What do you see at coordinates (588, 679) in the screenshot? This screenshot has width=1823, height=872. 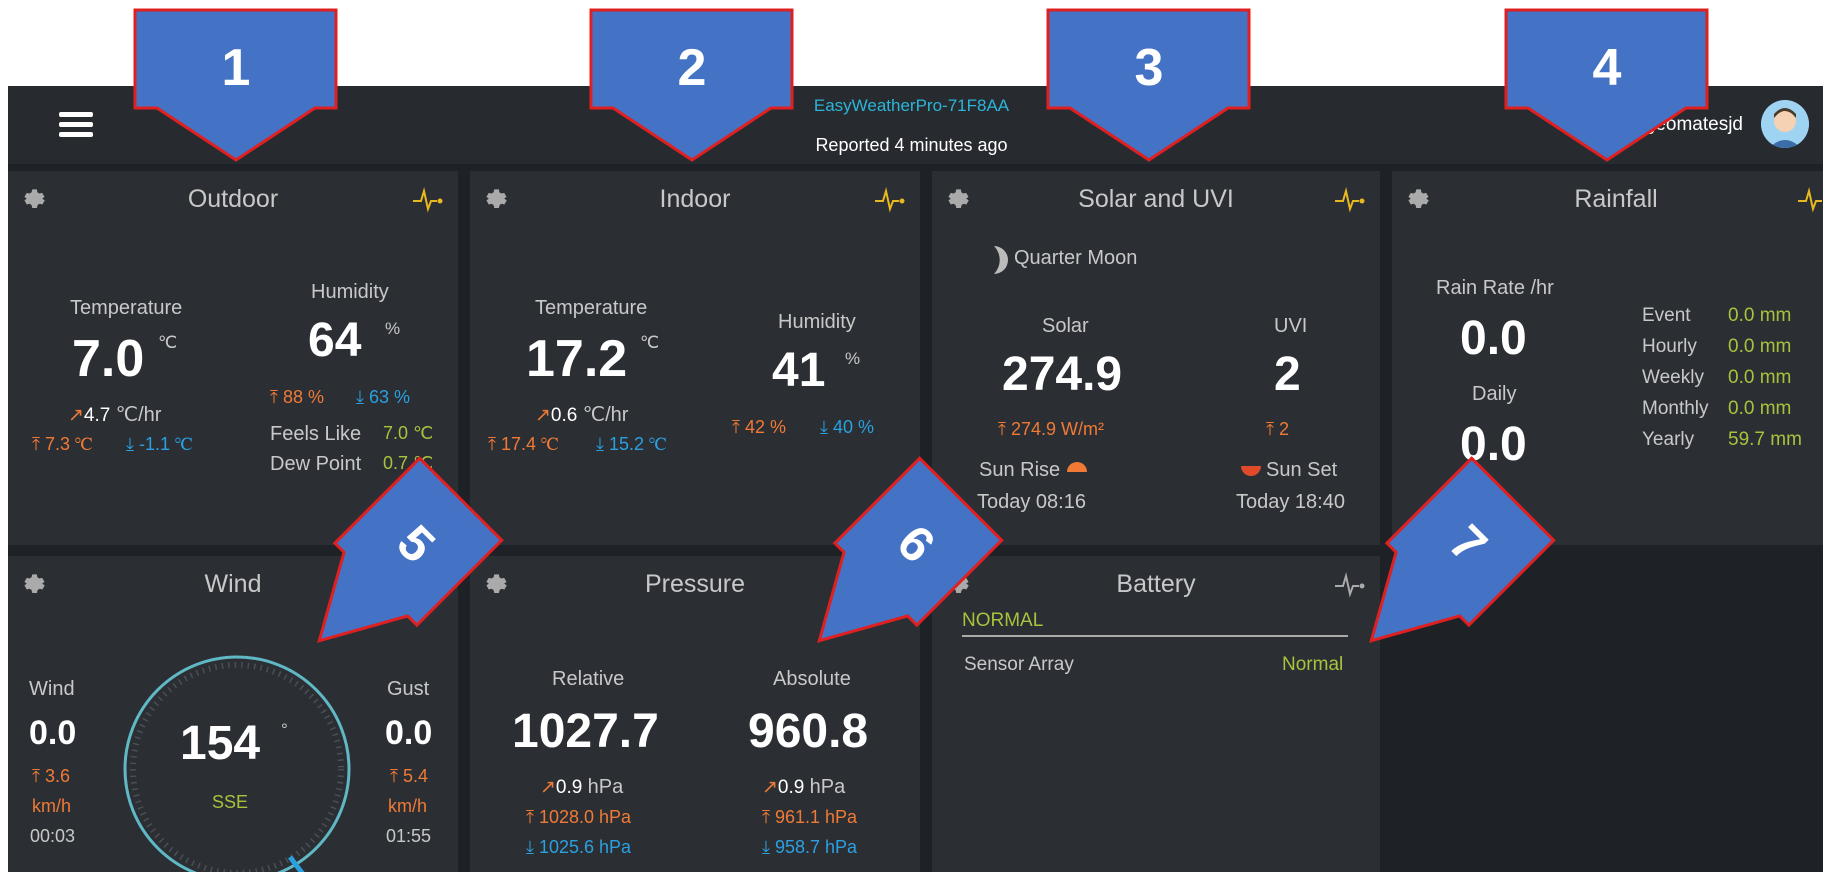 I see `relative-label: Relative` at bounding box center [588, 679].